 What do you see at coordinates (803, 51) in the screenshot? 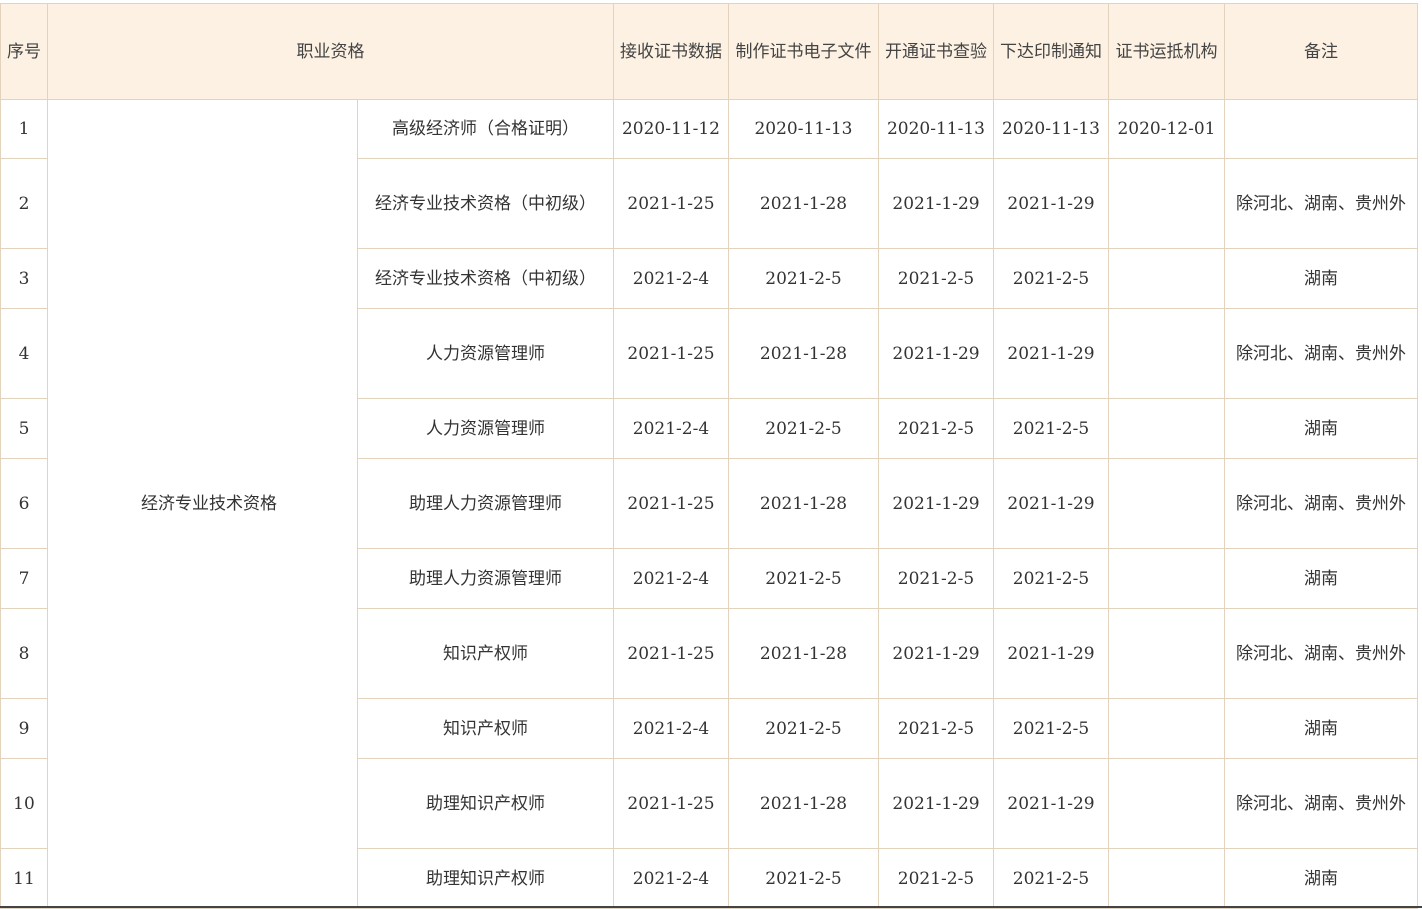
I see `header-produce-file: 制作证书电子文件` at bounding box center [803, 51].